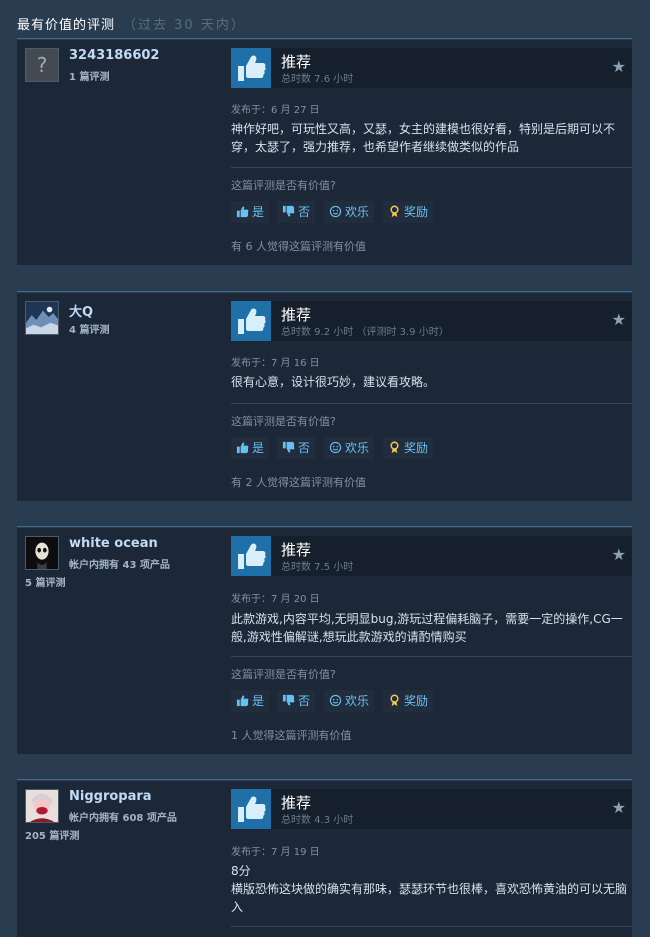 This screenshot has height=937, width=650. Describe the element at coordinates (66, 25) in the screenshot. I see `section-title: 最有价值的评测` at that location.